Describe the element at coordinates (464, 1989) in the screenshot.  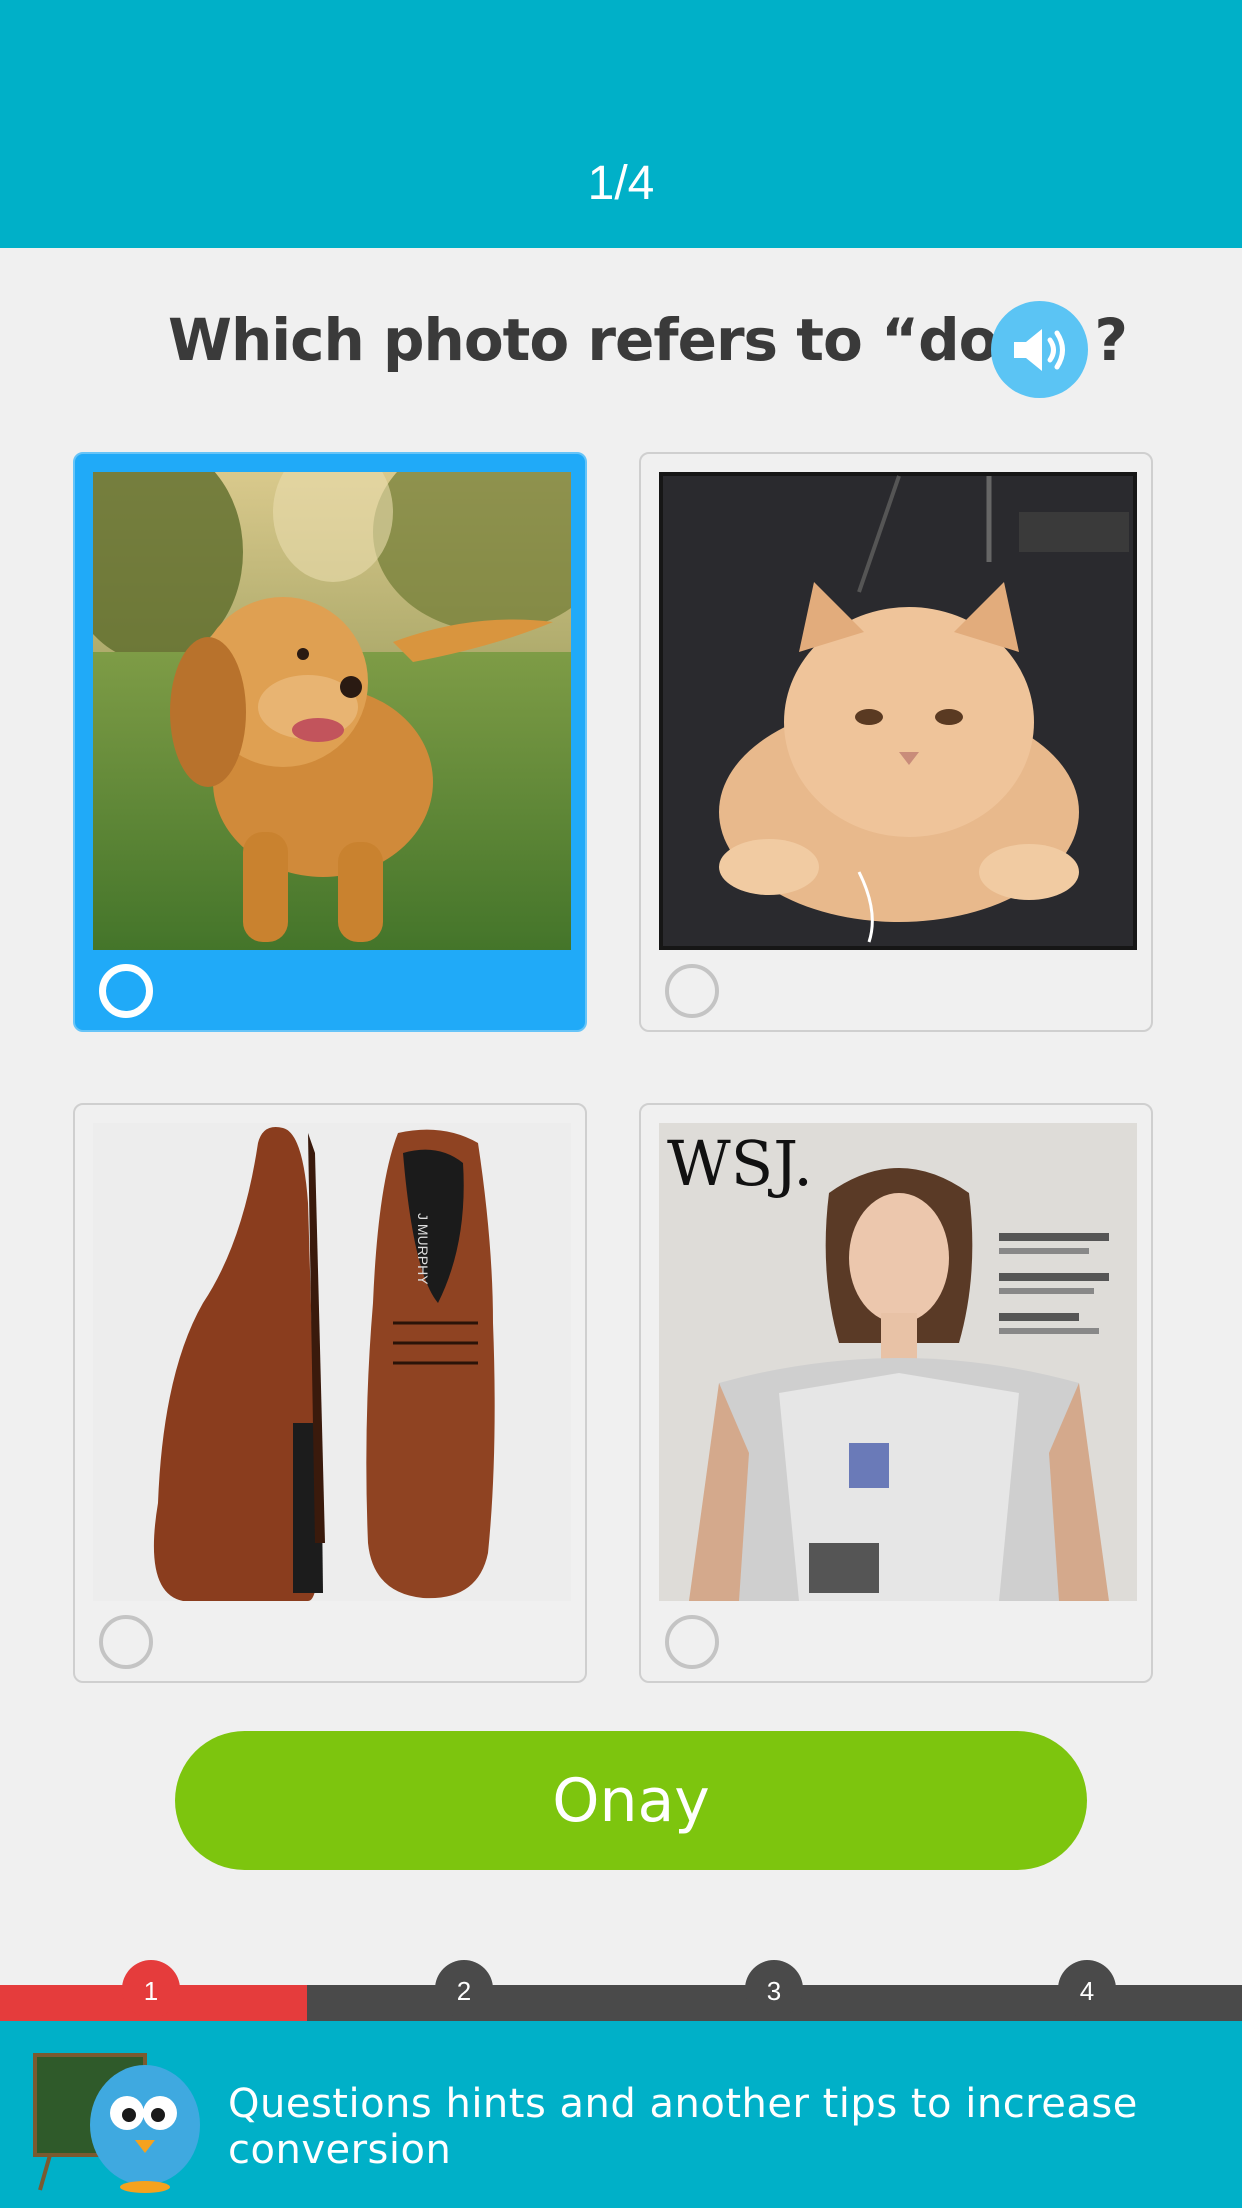
I see `step-2: 2` at that location.